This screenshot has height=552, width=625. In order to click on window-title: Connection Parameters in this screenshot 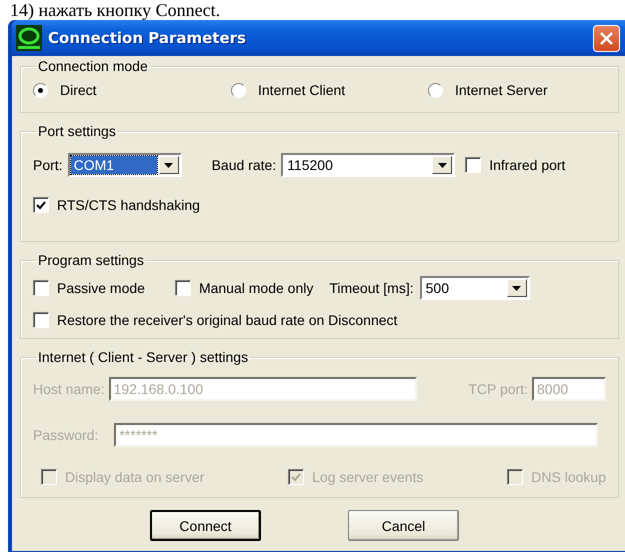, I will do `click(147, 38)`.